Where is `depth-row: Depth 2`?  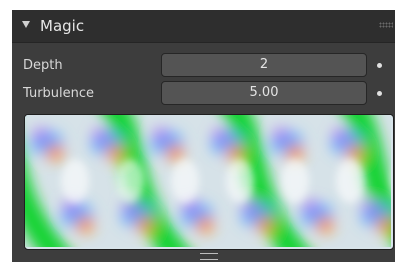
depth-row: Depth 2 is located at coordinates (203, 66).